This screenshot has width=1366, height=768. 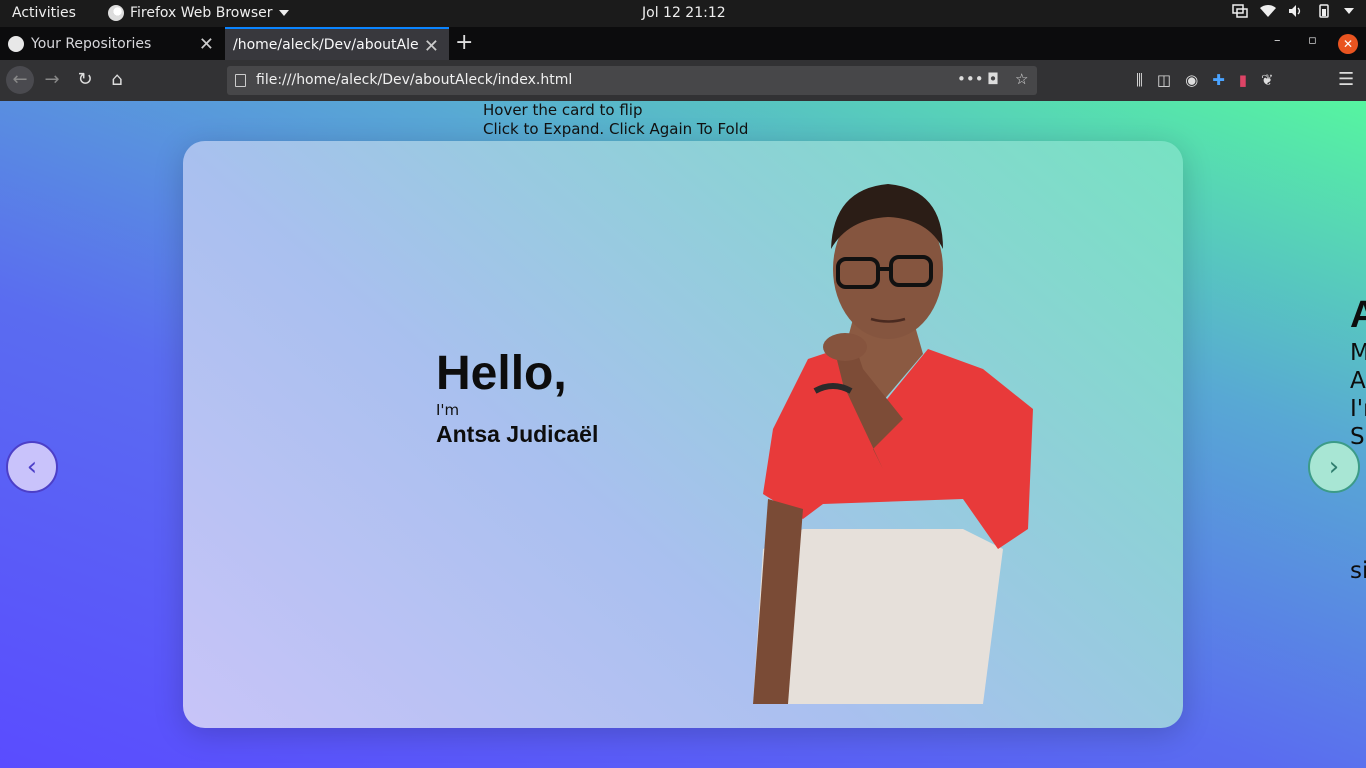 I want to click on page-icon, so click(x=240, y=80).